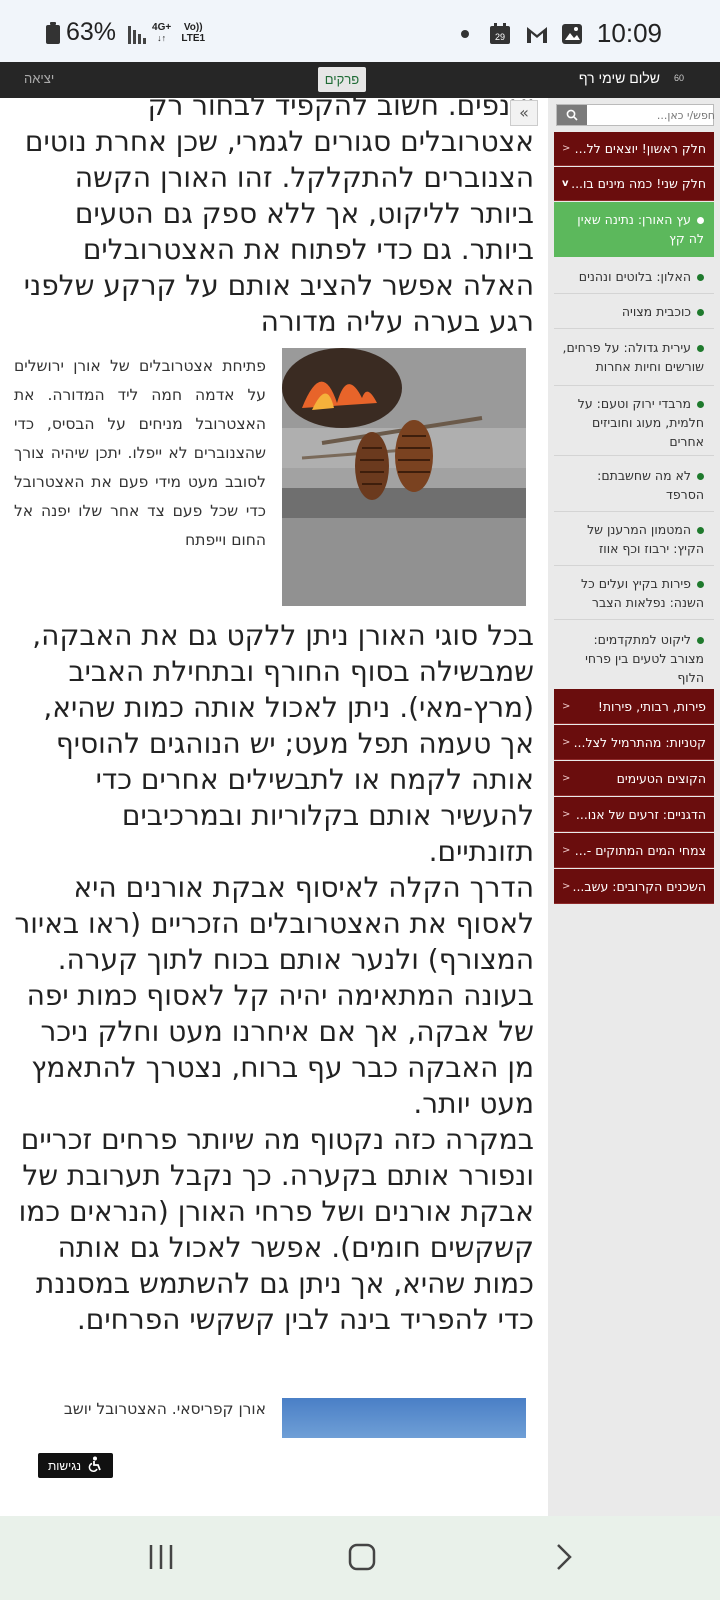 Image resolution: width=720 pixels, height=1600 pixels. I want to click on notification-dot-icon, so click(464, 33).